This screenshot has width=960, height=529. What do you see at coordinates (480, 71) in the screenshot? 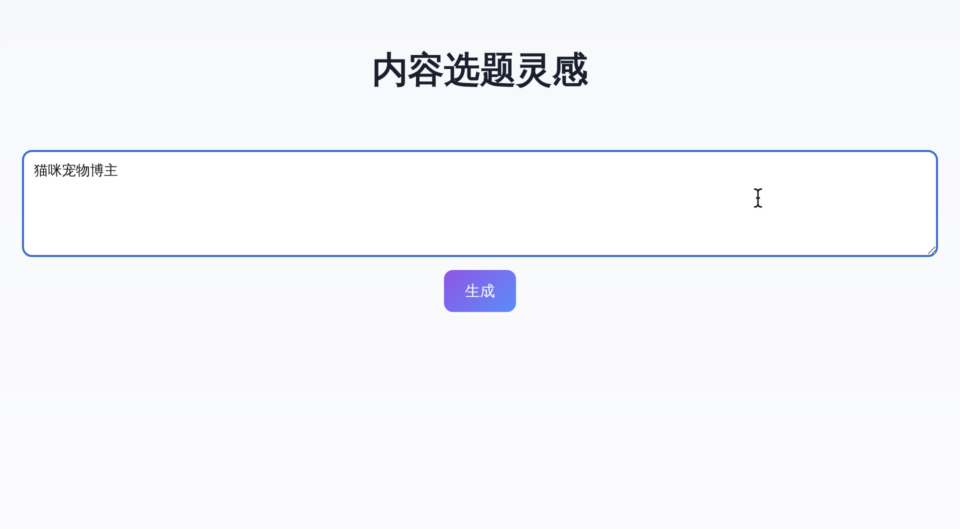
I see `page-title: 内容选题灵感` at bounding box center [480, 71].